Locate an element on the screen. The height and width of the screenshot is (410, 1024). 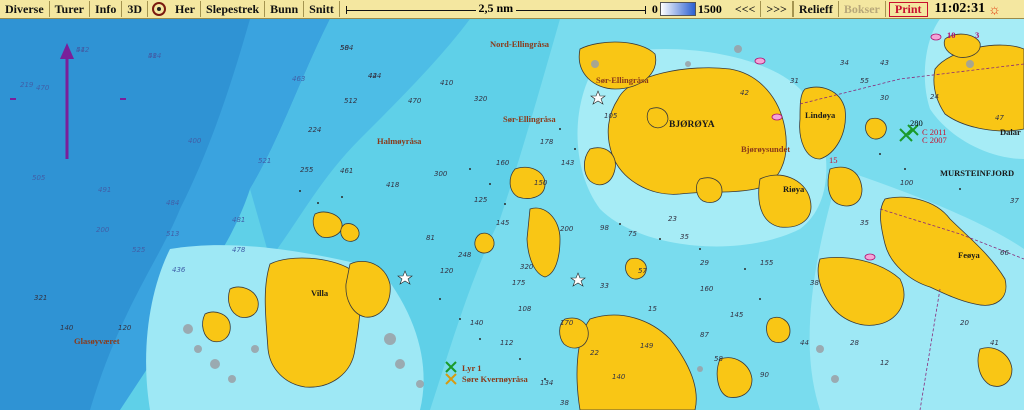
label-mark15: 15 is located at coordinates (833, 160).